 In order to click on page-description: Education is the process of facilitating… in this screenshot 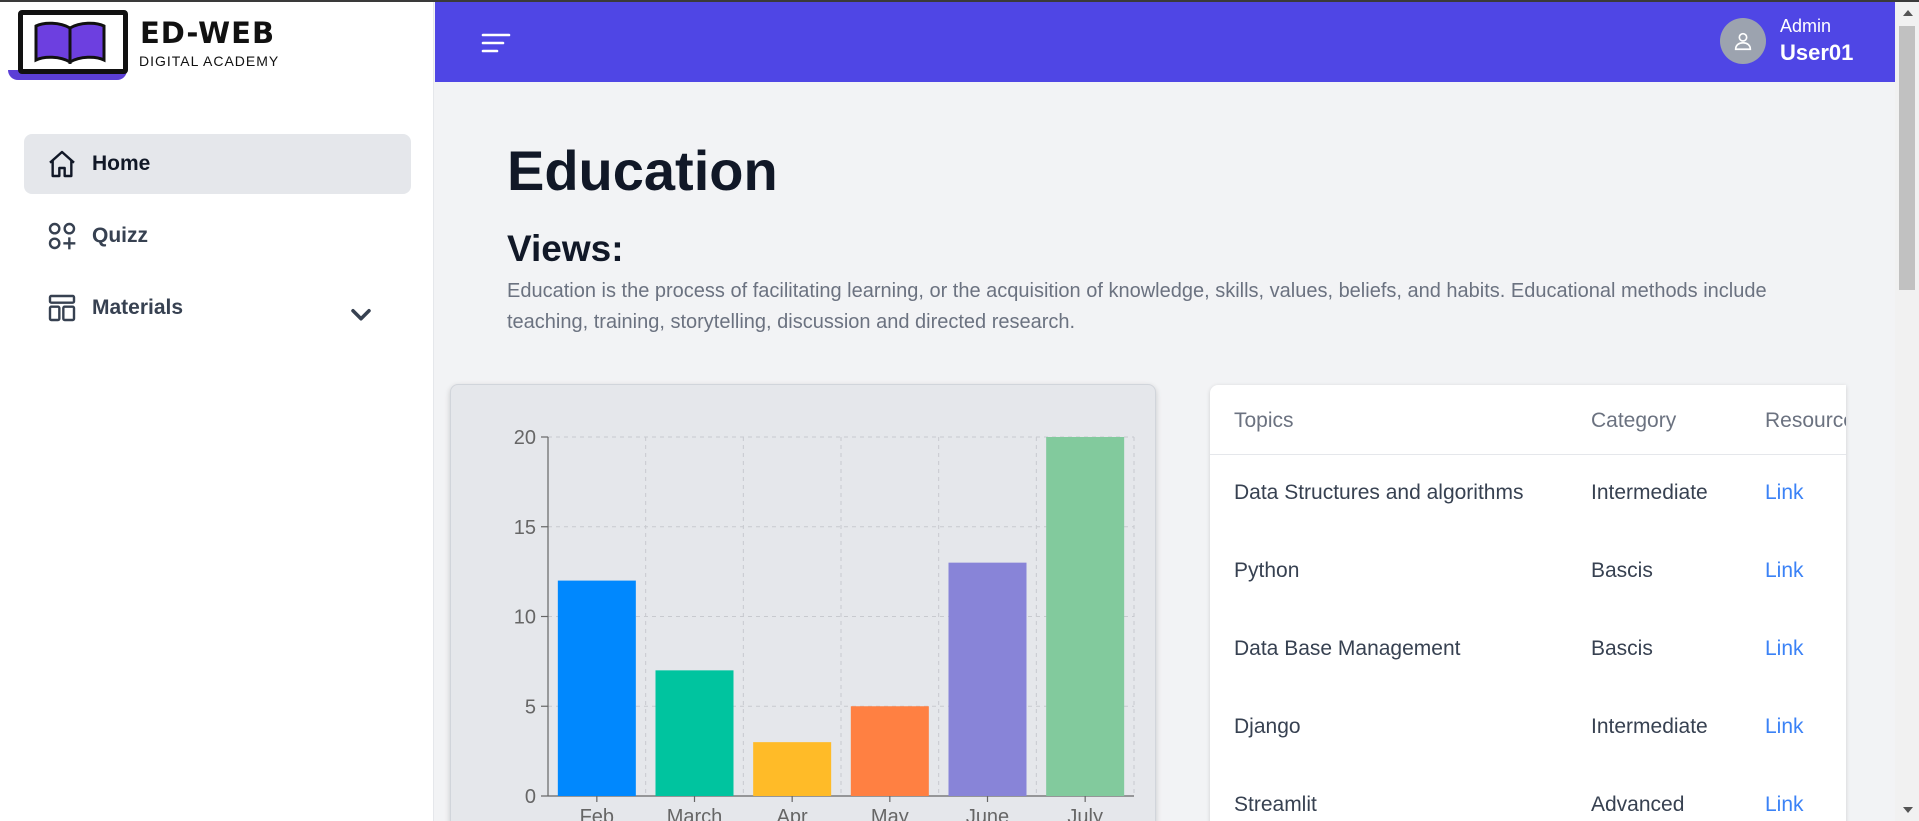, I will do `click(1137, 306)`.